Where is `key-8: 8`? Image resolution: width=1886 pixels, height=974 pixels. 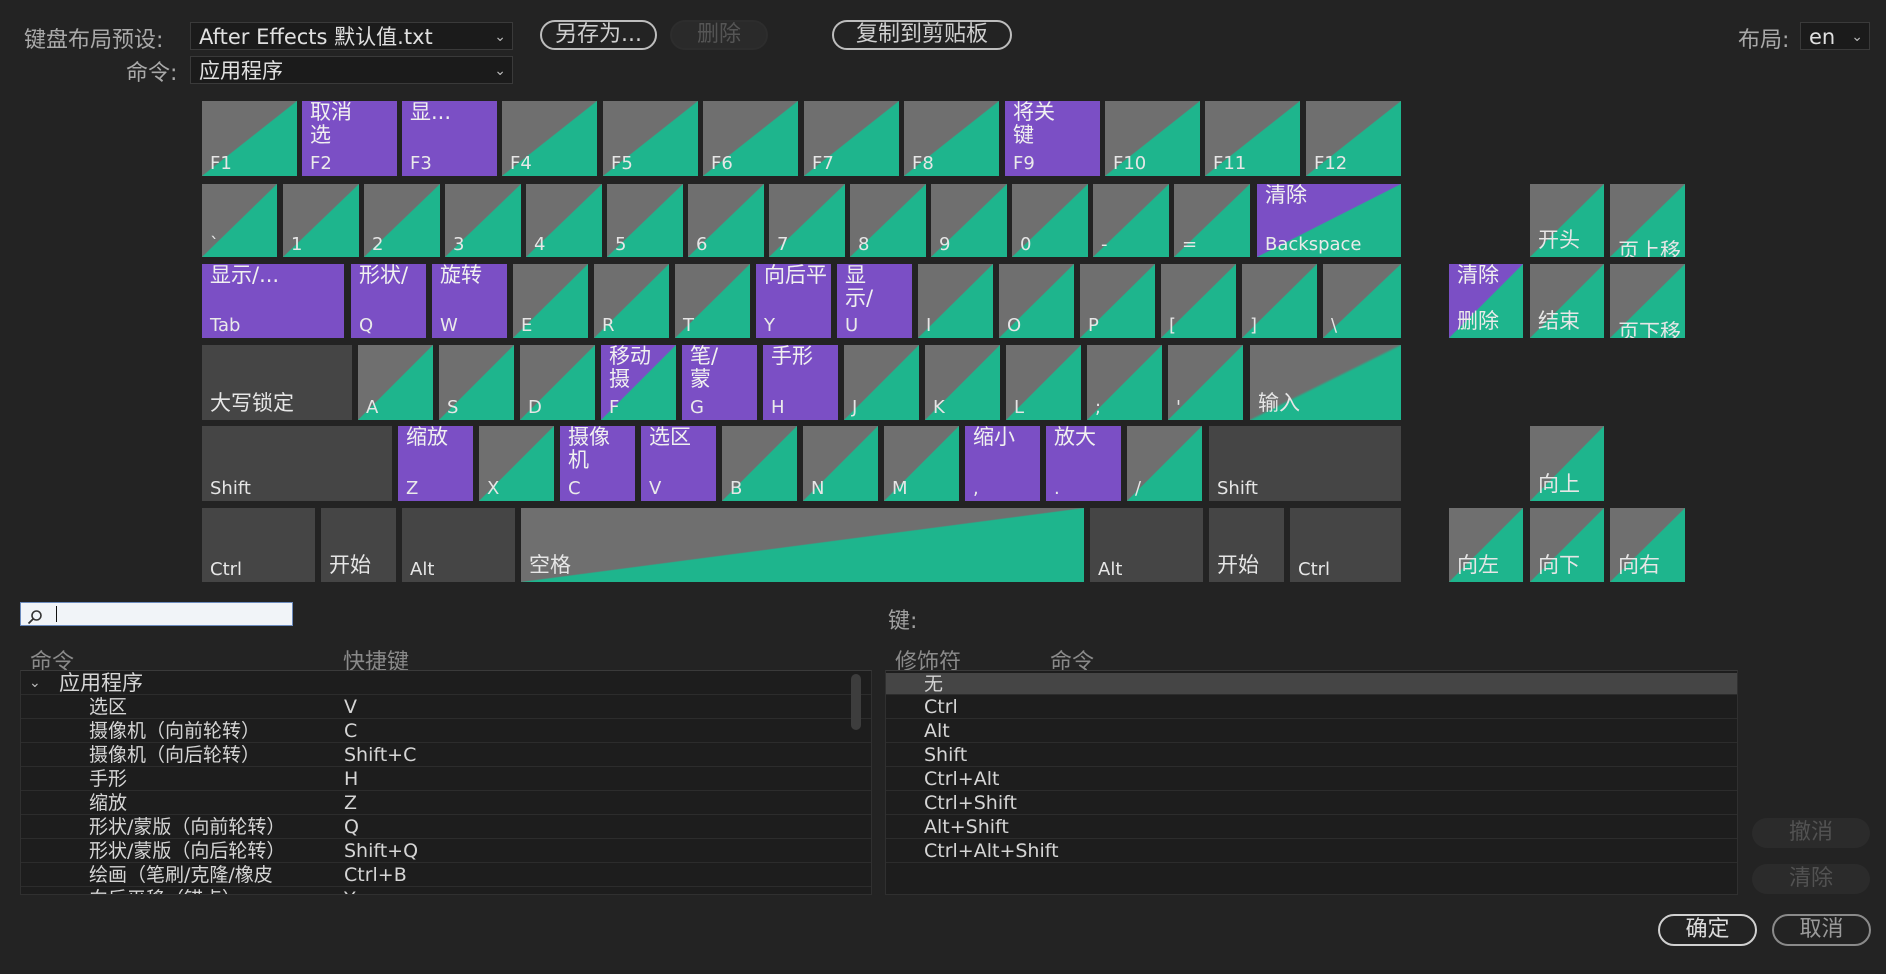 key-8: 8 is located at coordinates (888, 220).